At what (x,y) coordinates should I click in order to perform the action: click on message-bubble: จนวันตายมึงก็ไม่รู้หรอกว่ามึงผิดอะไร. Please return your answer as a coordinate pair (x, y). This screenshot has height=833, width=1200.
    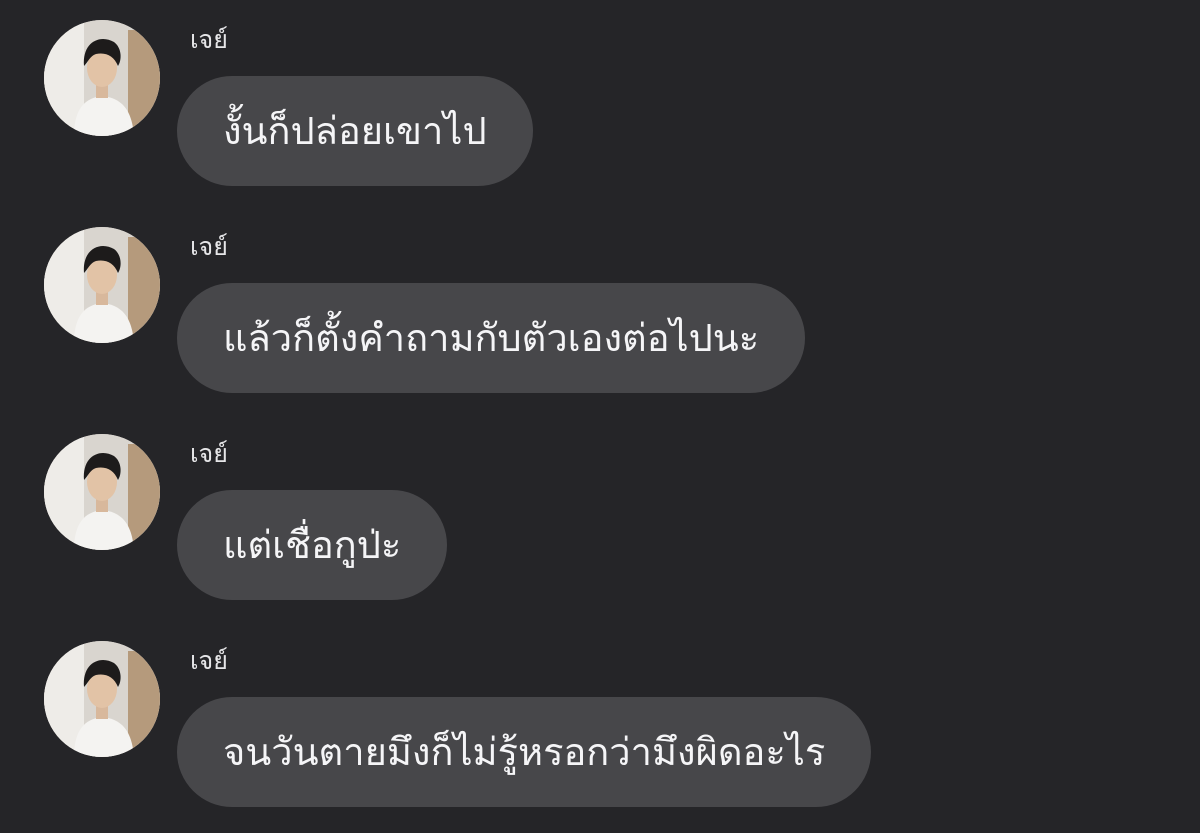
    Looking at the image, I should click on (524, 752).